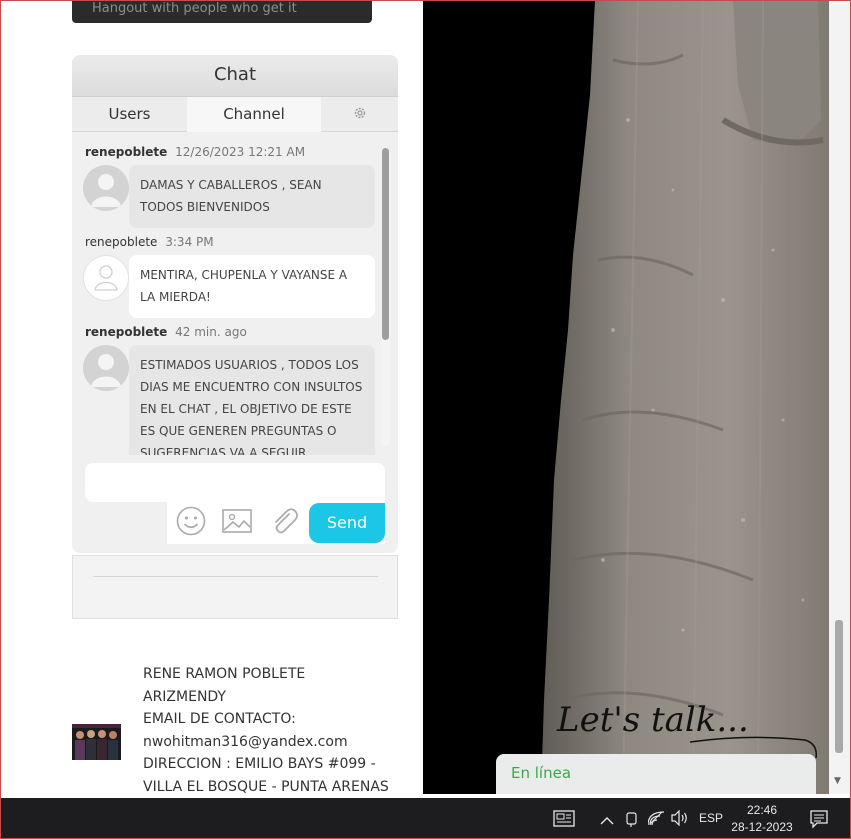  What do you see at coordinates (252, 286) in the screenshot?
I see `message-text: MENTIRA, CHUPENLA Y VAYANSE A LA MIERDA!` at bounding box center [252, 286].